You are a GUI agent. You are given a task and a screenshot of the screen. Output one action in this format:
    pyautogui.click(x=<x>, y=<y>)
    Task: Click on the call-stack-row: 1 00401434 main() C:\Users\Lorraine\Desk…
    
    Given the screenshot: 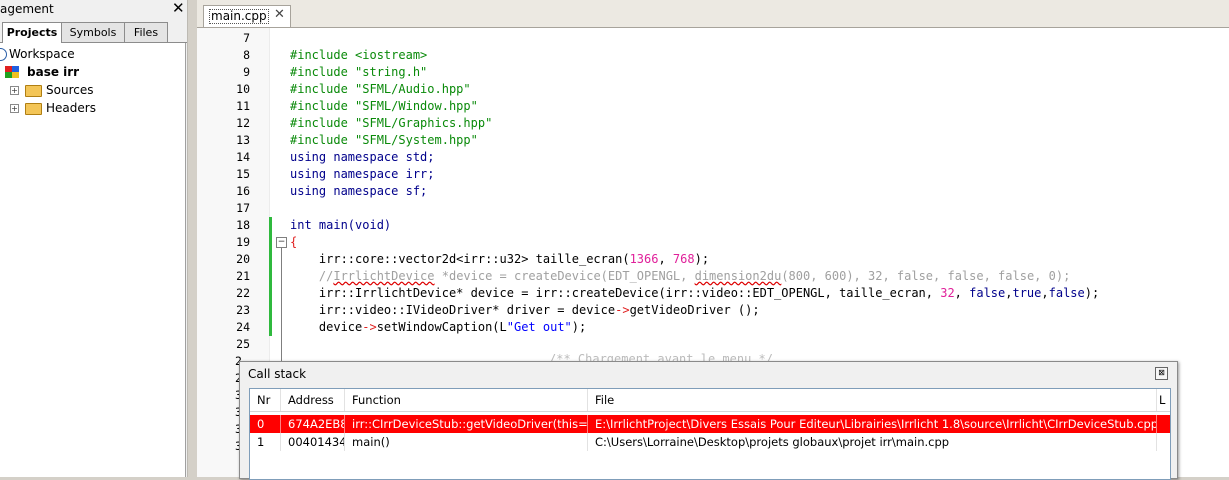 What is the action you would take?
    pyautogui.click(x=710, y=442)
    